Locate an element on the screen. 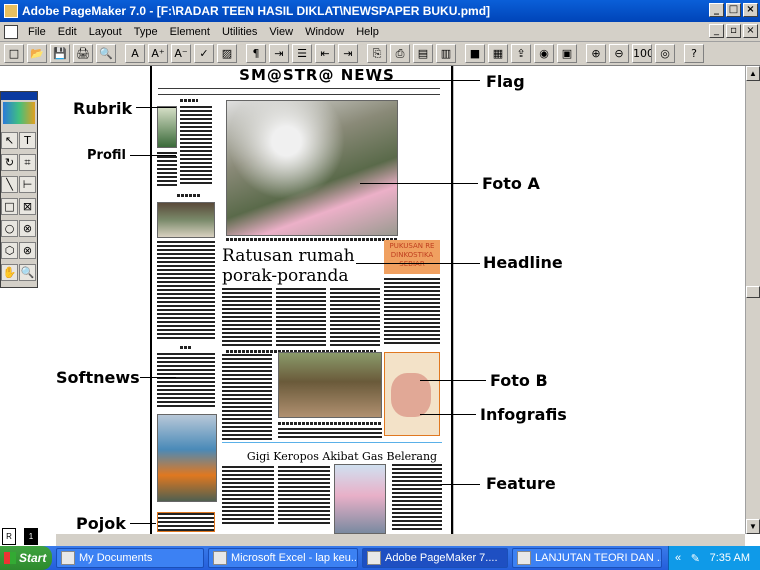  zoom-out-icon: ⊖ is located at coordinates (619, 53).